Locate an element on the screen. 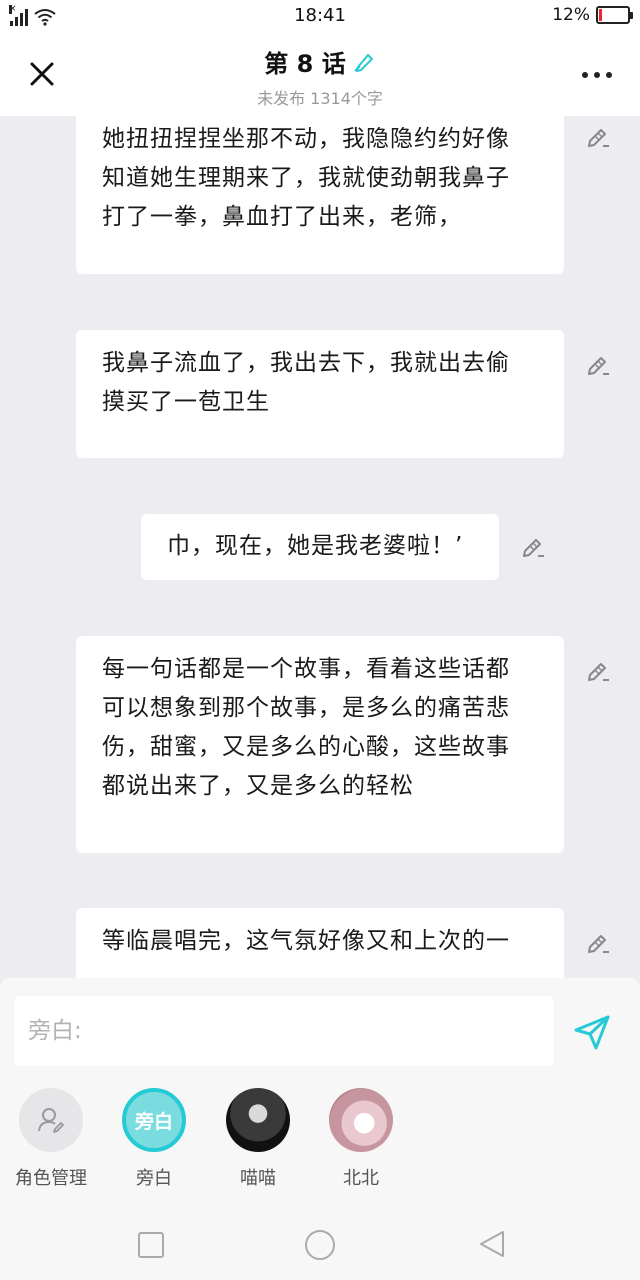 The image size is (640, 1280). role-narration: 旁白 旁白 is located at coordinates (154, 1139).